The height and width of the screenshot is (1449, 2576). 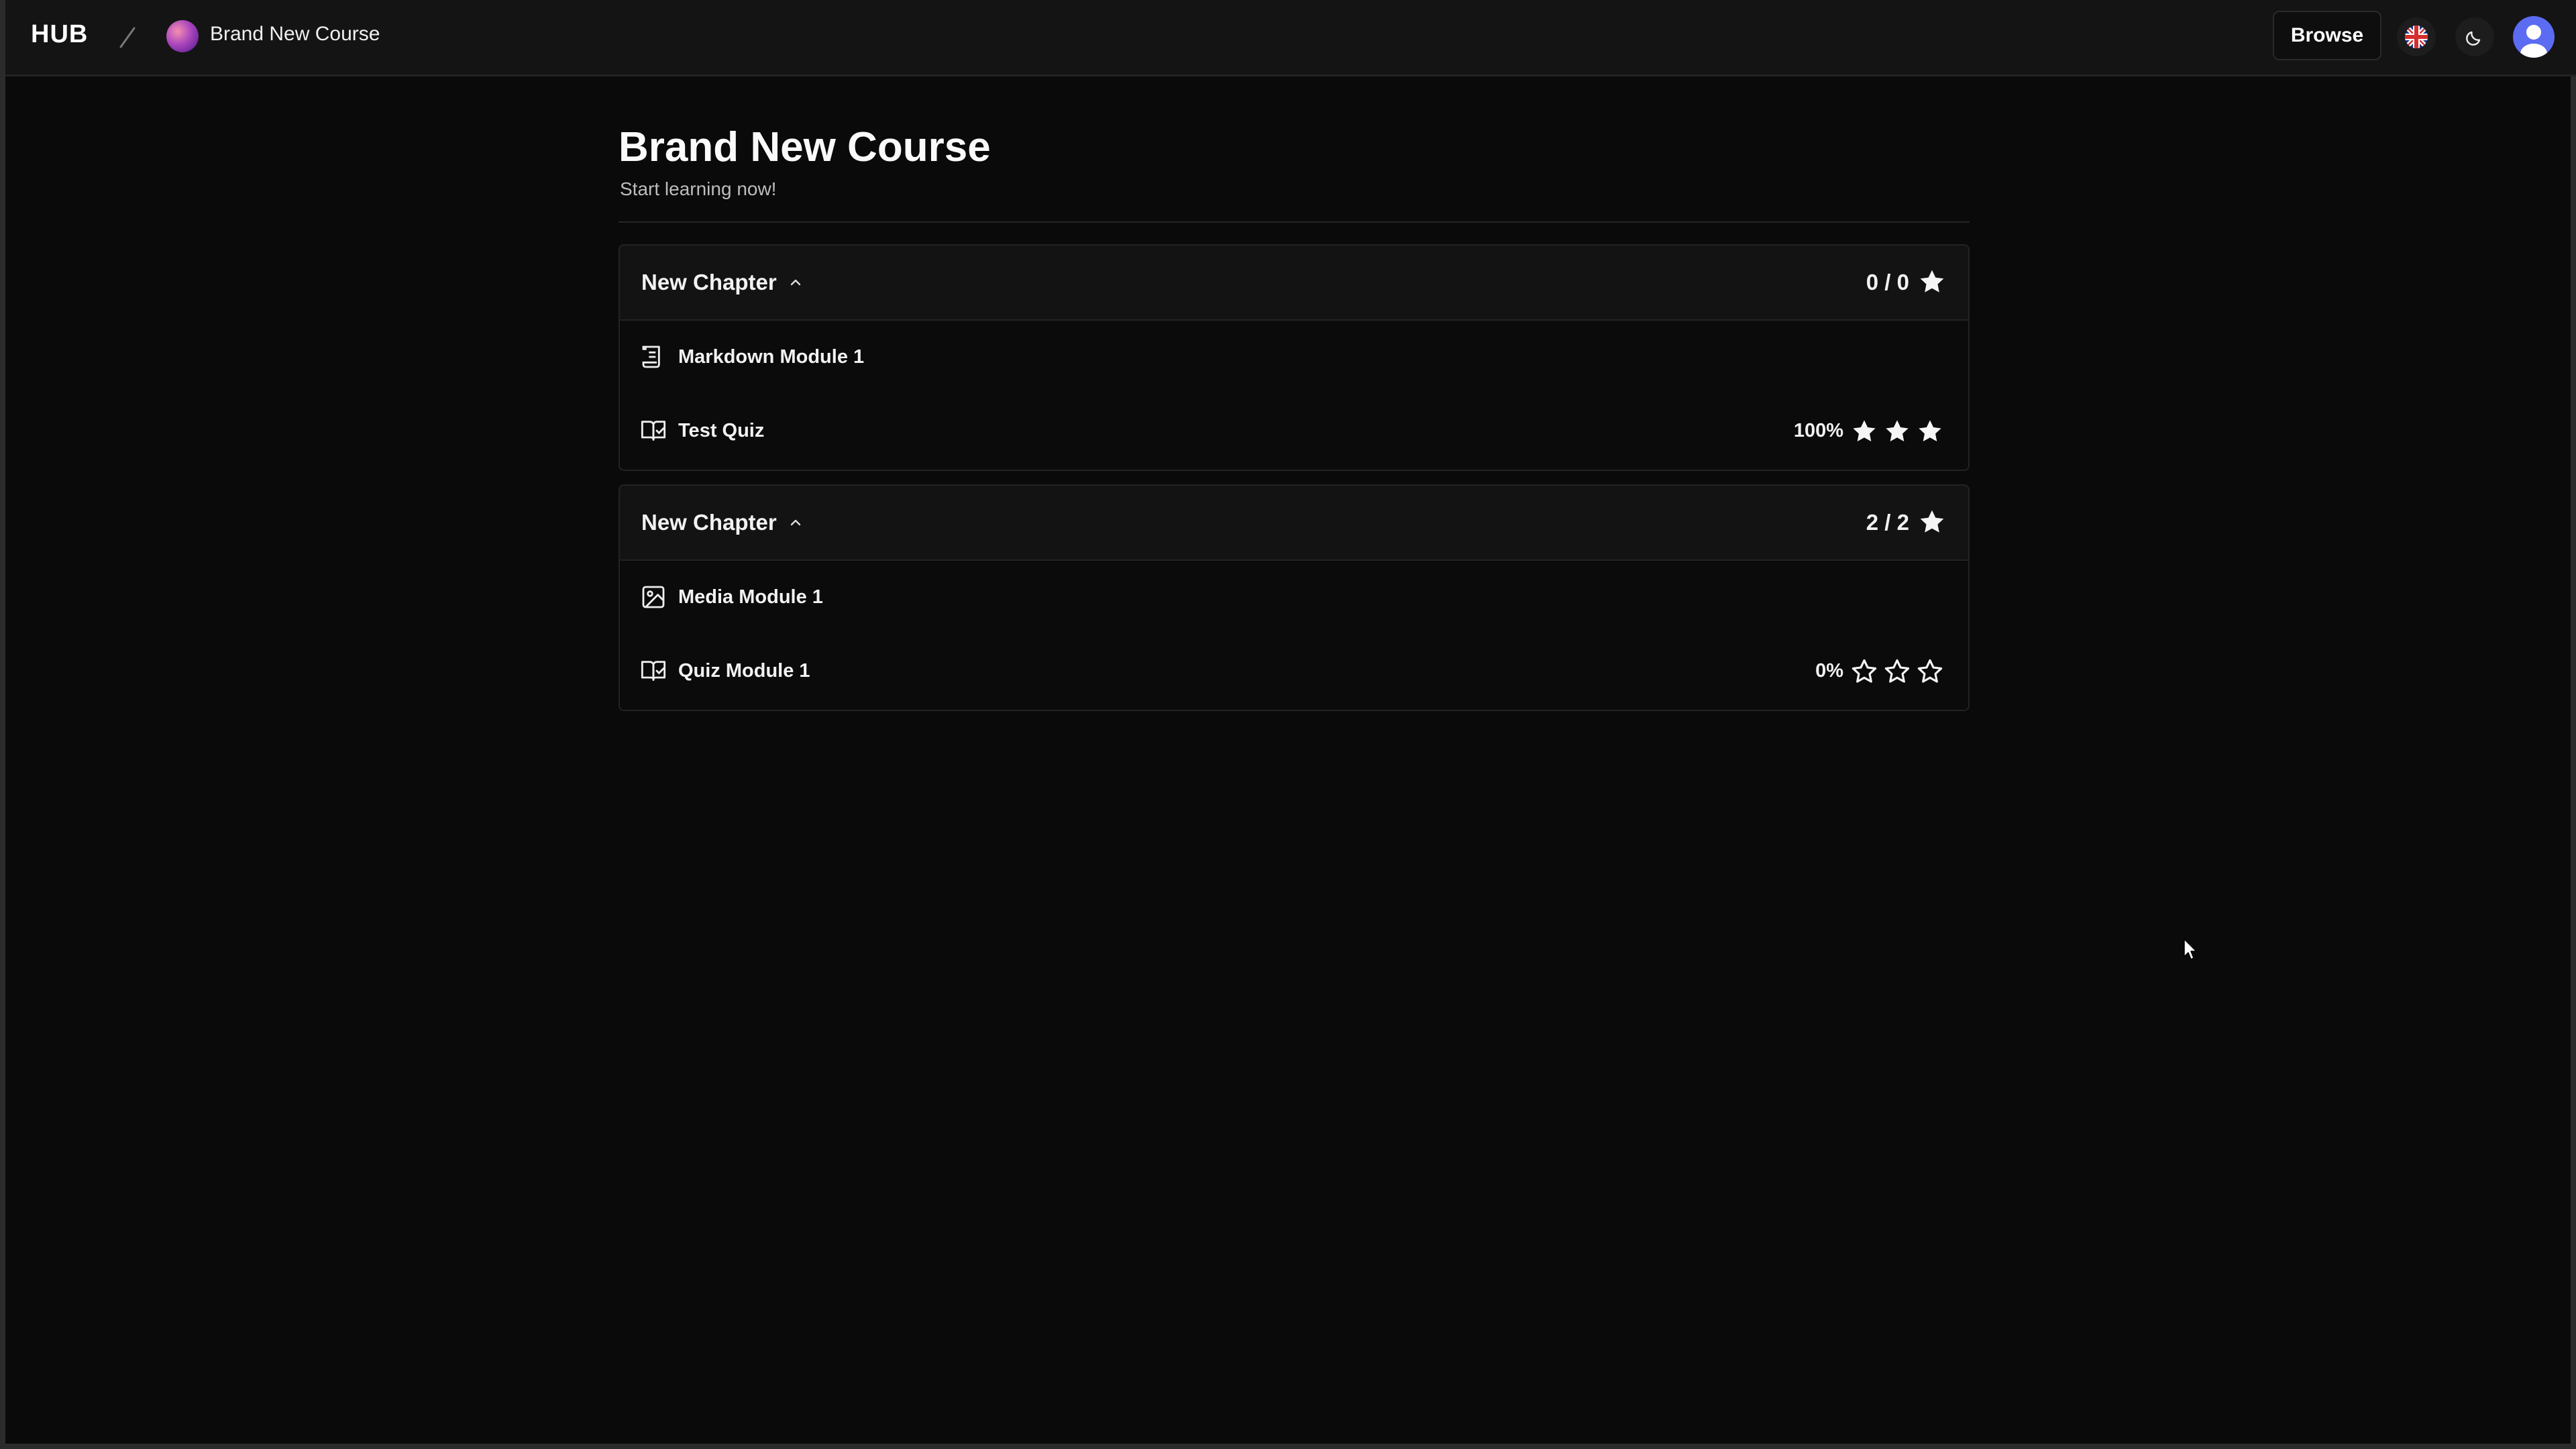 I want to click on page-title: Brand New Course, so click(x=805, y=147).